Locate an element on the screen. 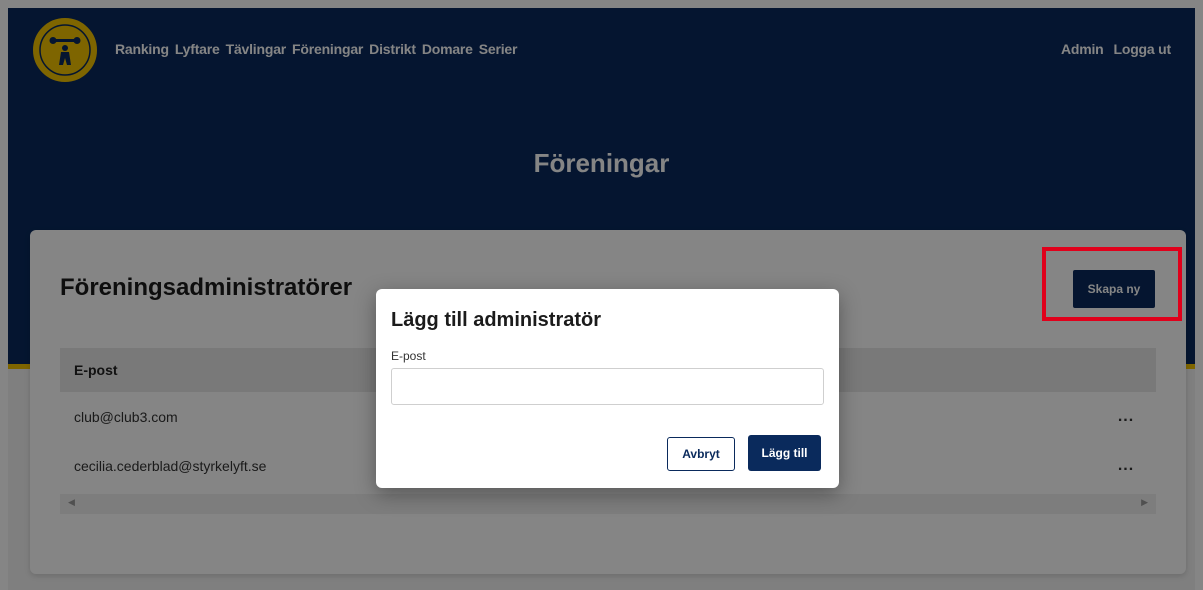  email-label: E-post is located at coordinates (408, 356).